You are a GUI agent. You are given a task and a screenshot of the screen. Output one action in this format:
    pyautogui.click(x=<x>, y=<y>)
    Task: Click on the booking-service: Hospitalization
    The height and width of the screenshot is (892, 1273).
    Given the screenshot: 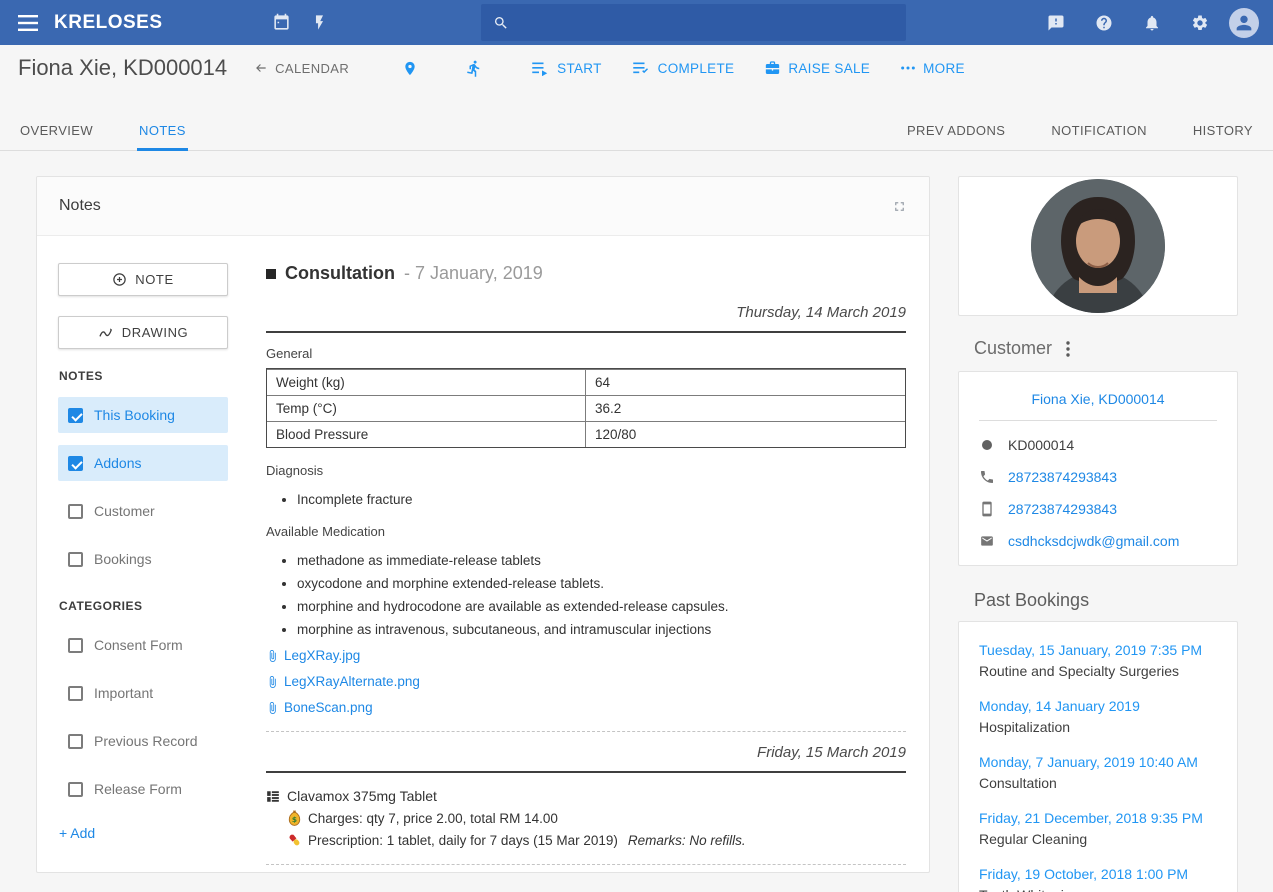 What is the action you would take?
    pyautogui.click(x=1025, y=727)
    